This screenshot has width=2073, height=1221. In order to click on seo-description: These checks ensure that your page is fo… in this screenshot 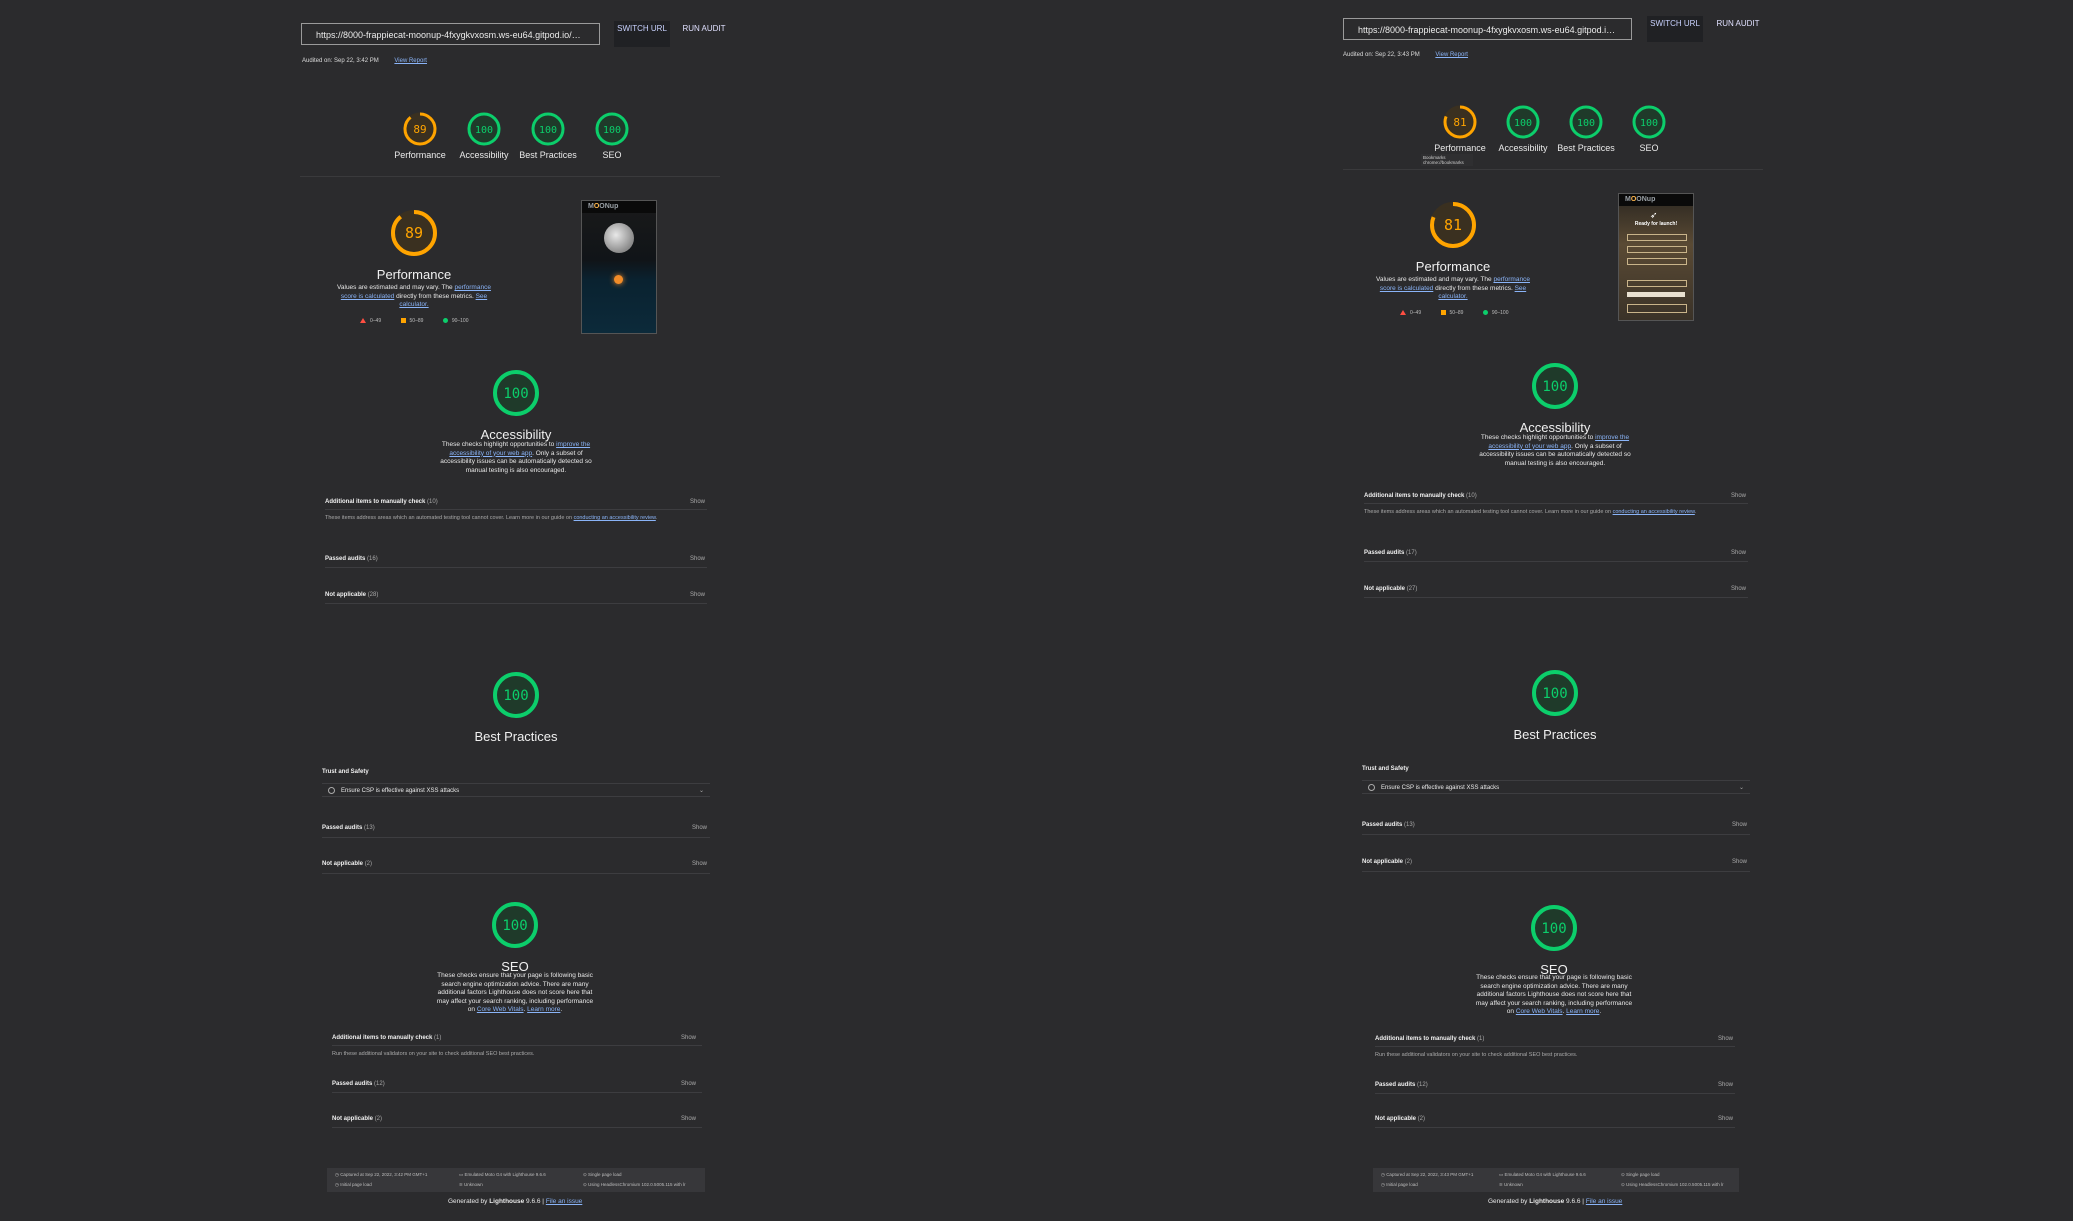, I will do `click(1554, 994)`.